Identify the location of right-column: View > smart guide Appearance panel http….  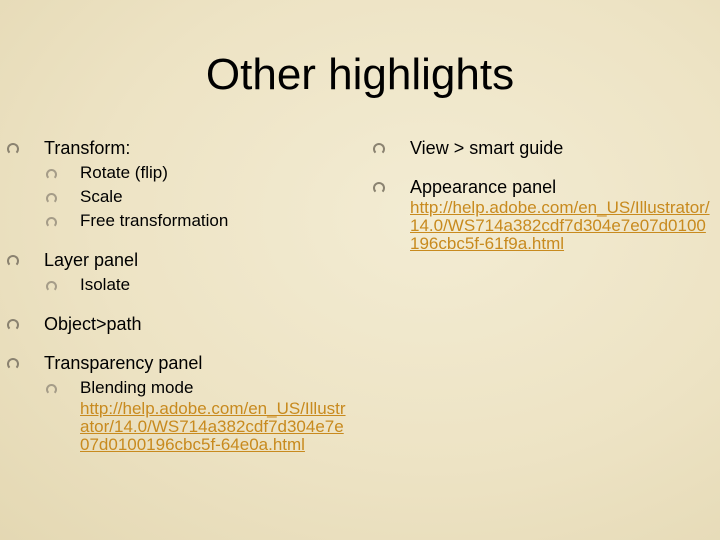
(545, 202).